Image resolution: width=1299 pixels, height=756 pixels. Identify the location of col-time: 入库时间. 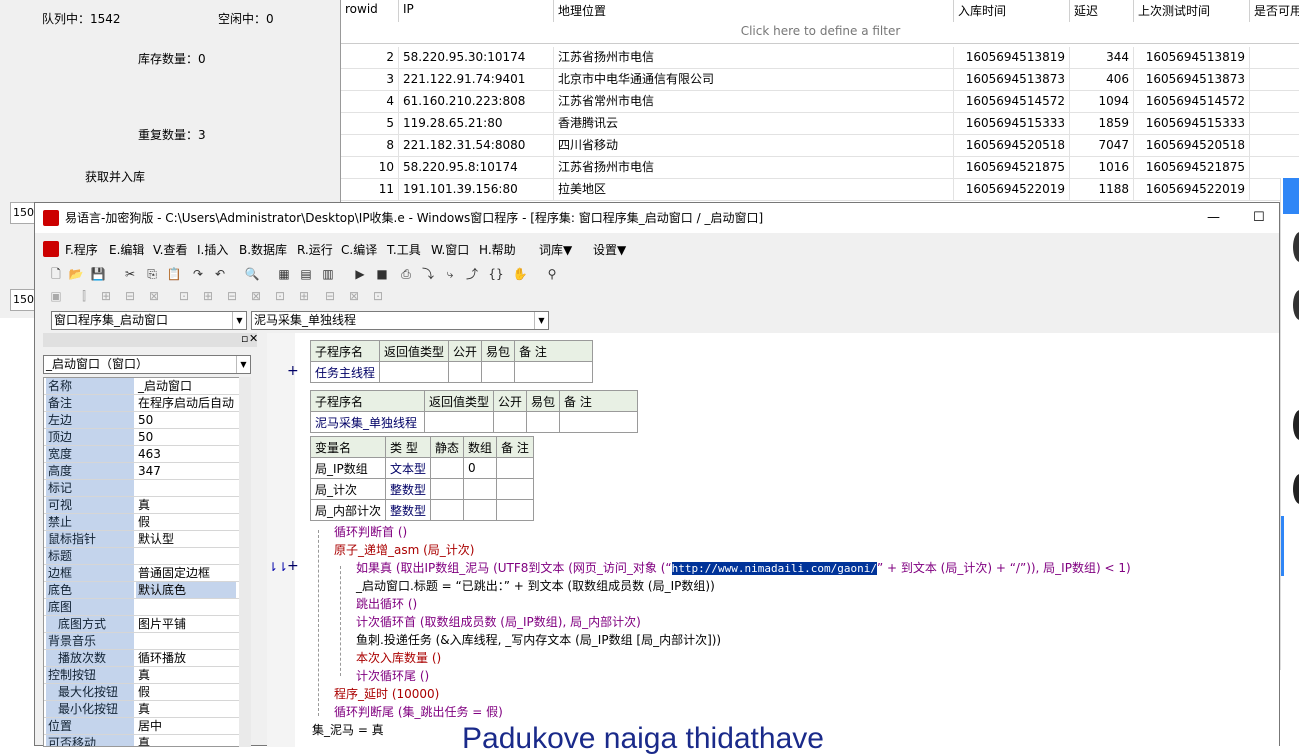
(1012, 11).